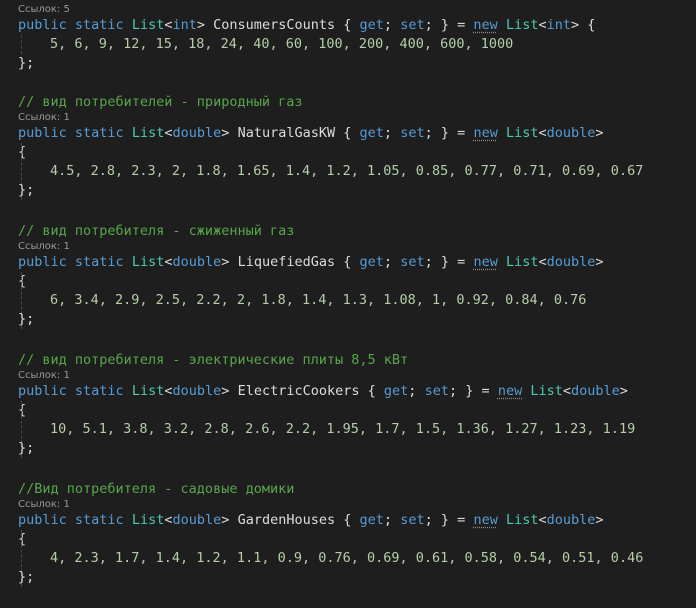  Describe the element at coordinates (44, 9) in the screenshot. I see `references-codelens: Ссылок: 5` at that location.